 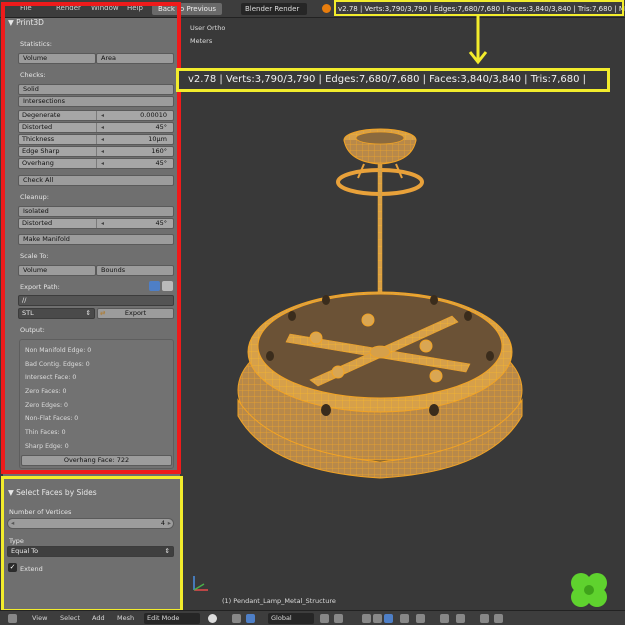 What do you see at coordinates (125, 618) in the screenshot?
I see `menu-mesh: Mesh` at bounding box center [125, 618].